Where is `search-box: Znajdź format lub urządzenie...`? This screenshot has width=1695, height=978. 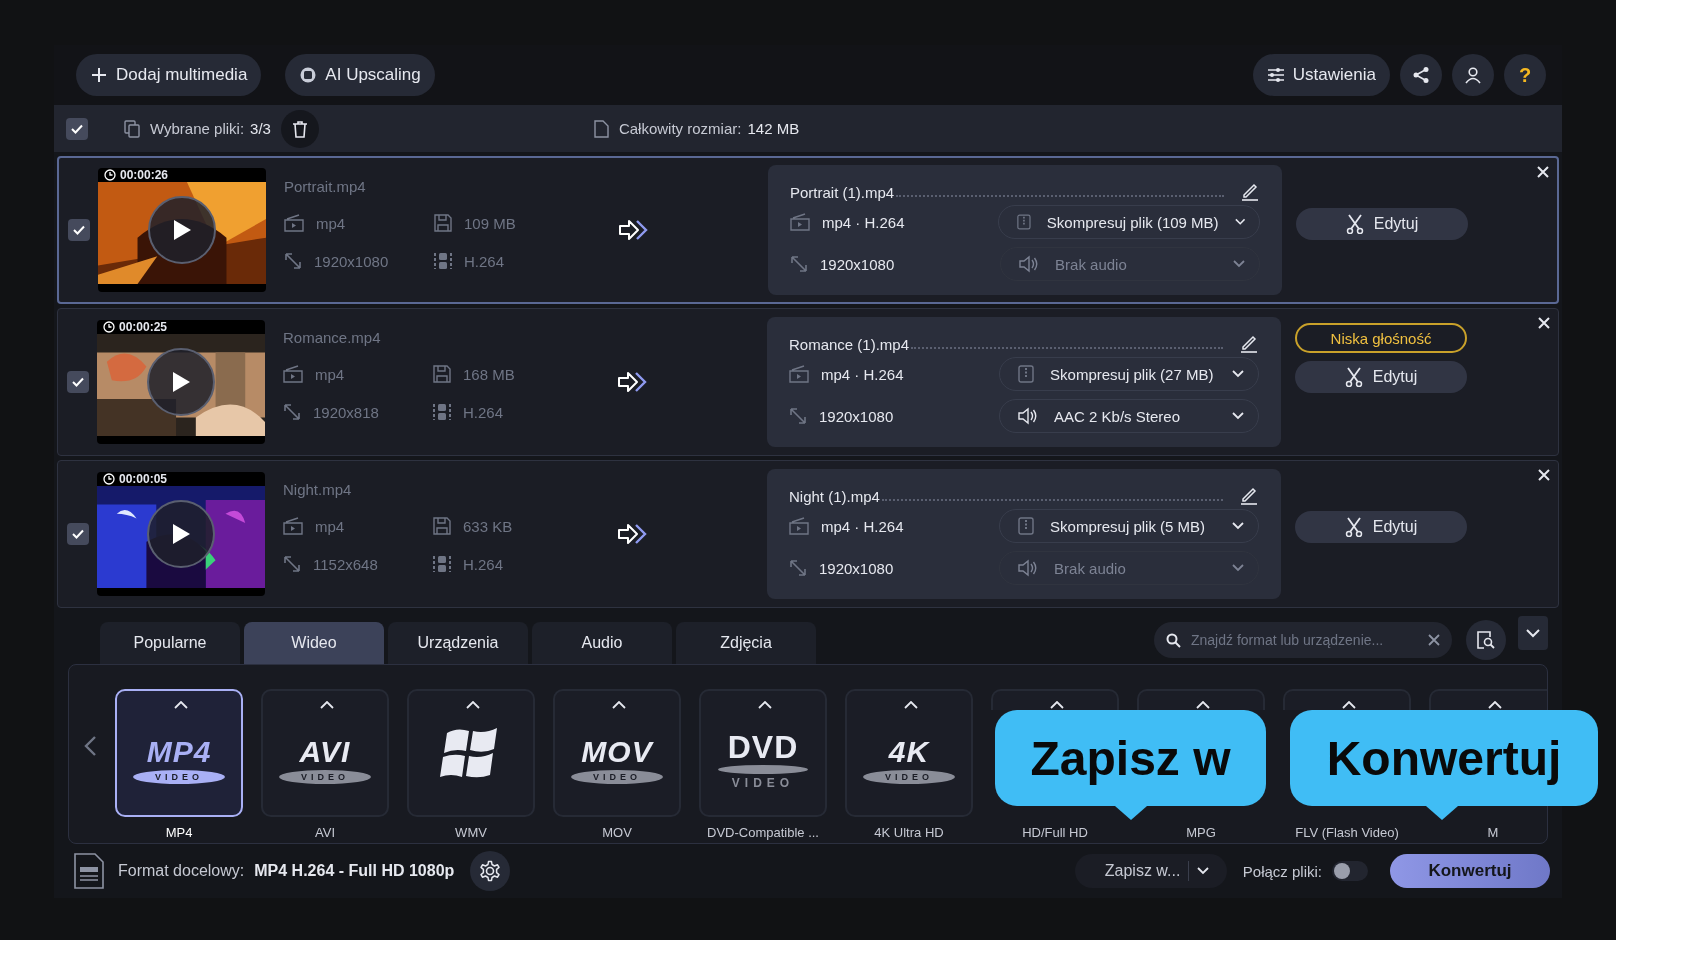 search-box: Znajdź format lub urządzenie... is located at coordinates (1303, 640).